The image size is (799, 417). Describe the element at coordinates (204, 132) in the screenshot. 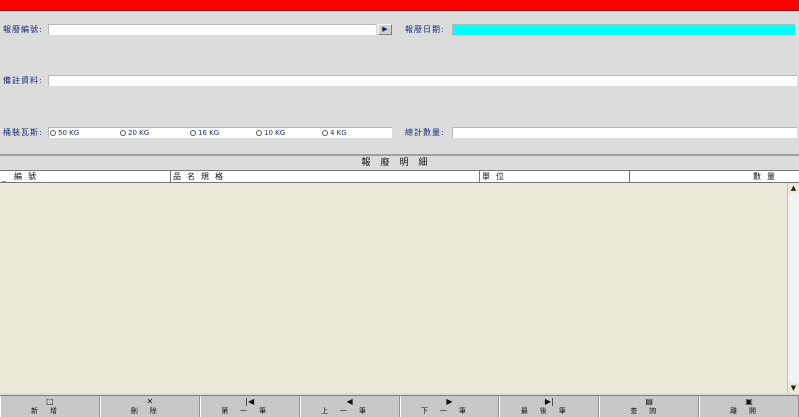

I see `radio-16kg: 16 KG` at that location.